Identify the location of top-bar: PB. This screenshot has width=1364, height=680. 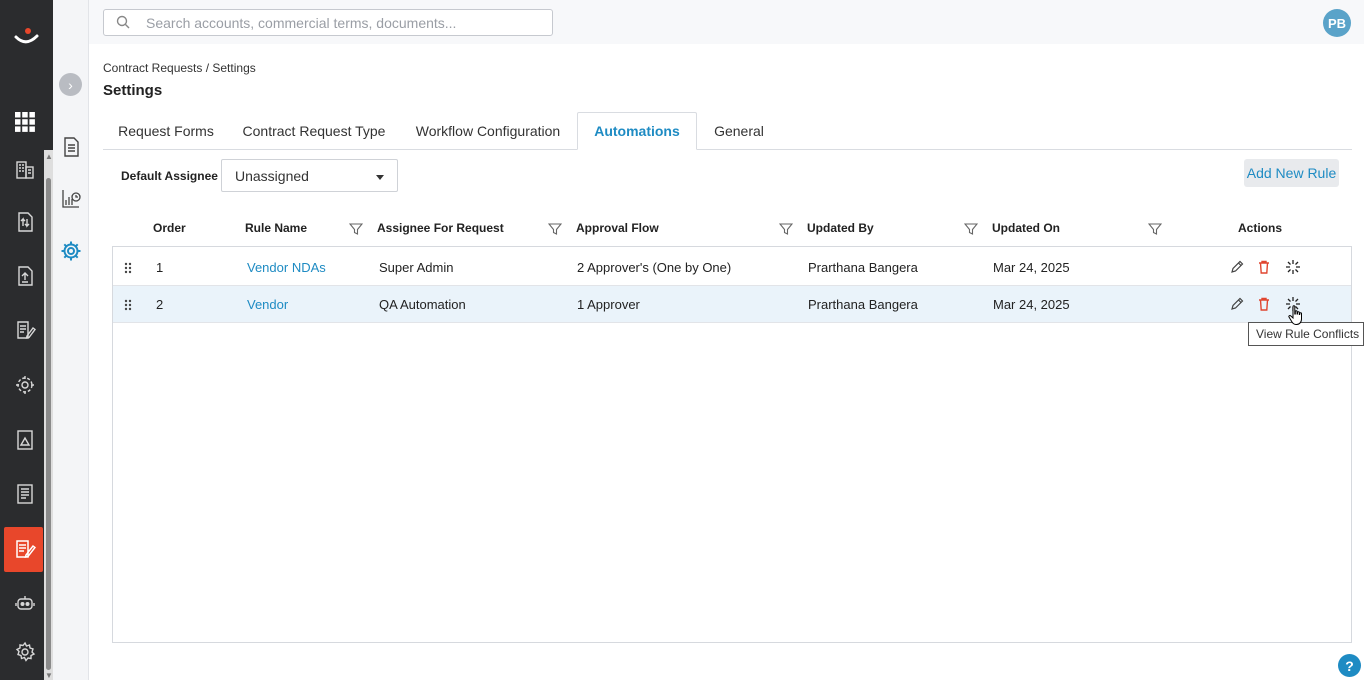
(726, 22).